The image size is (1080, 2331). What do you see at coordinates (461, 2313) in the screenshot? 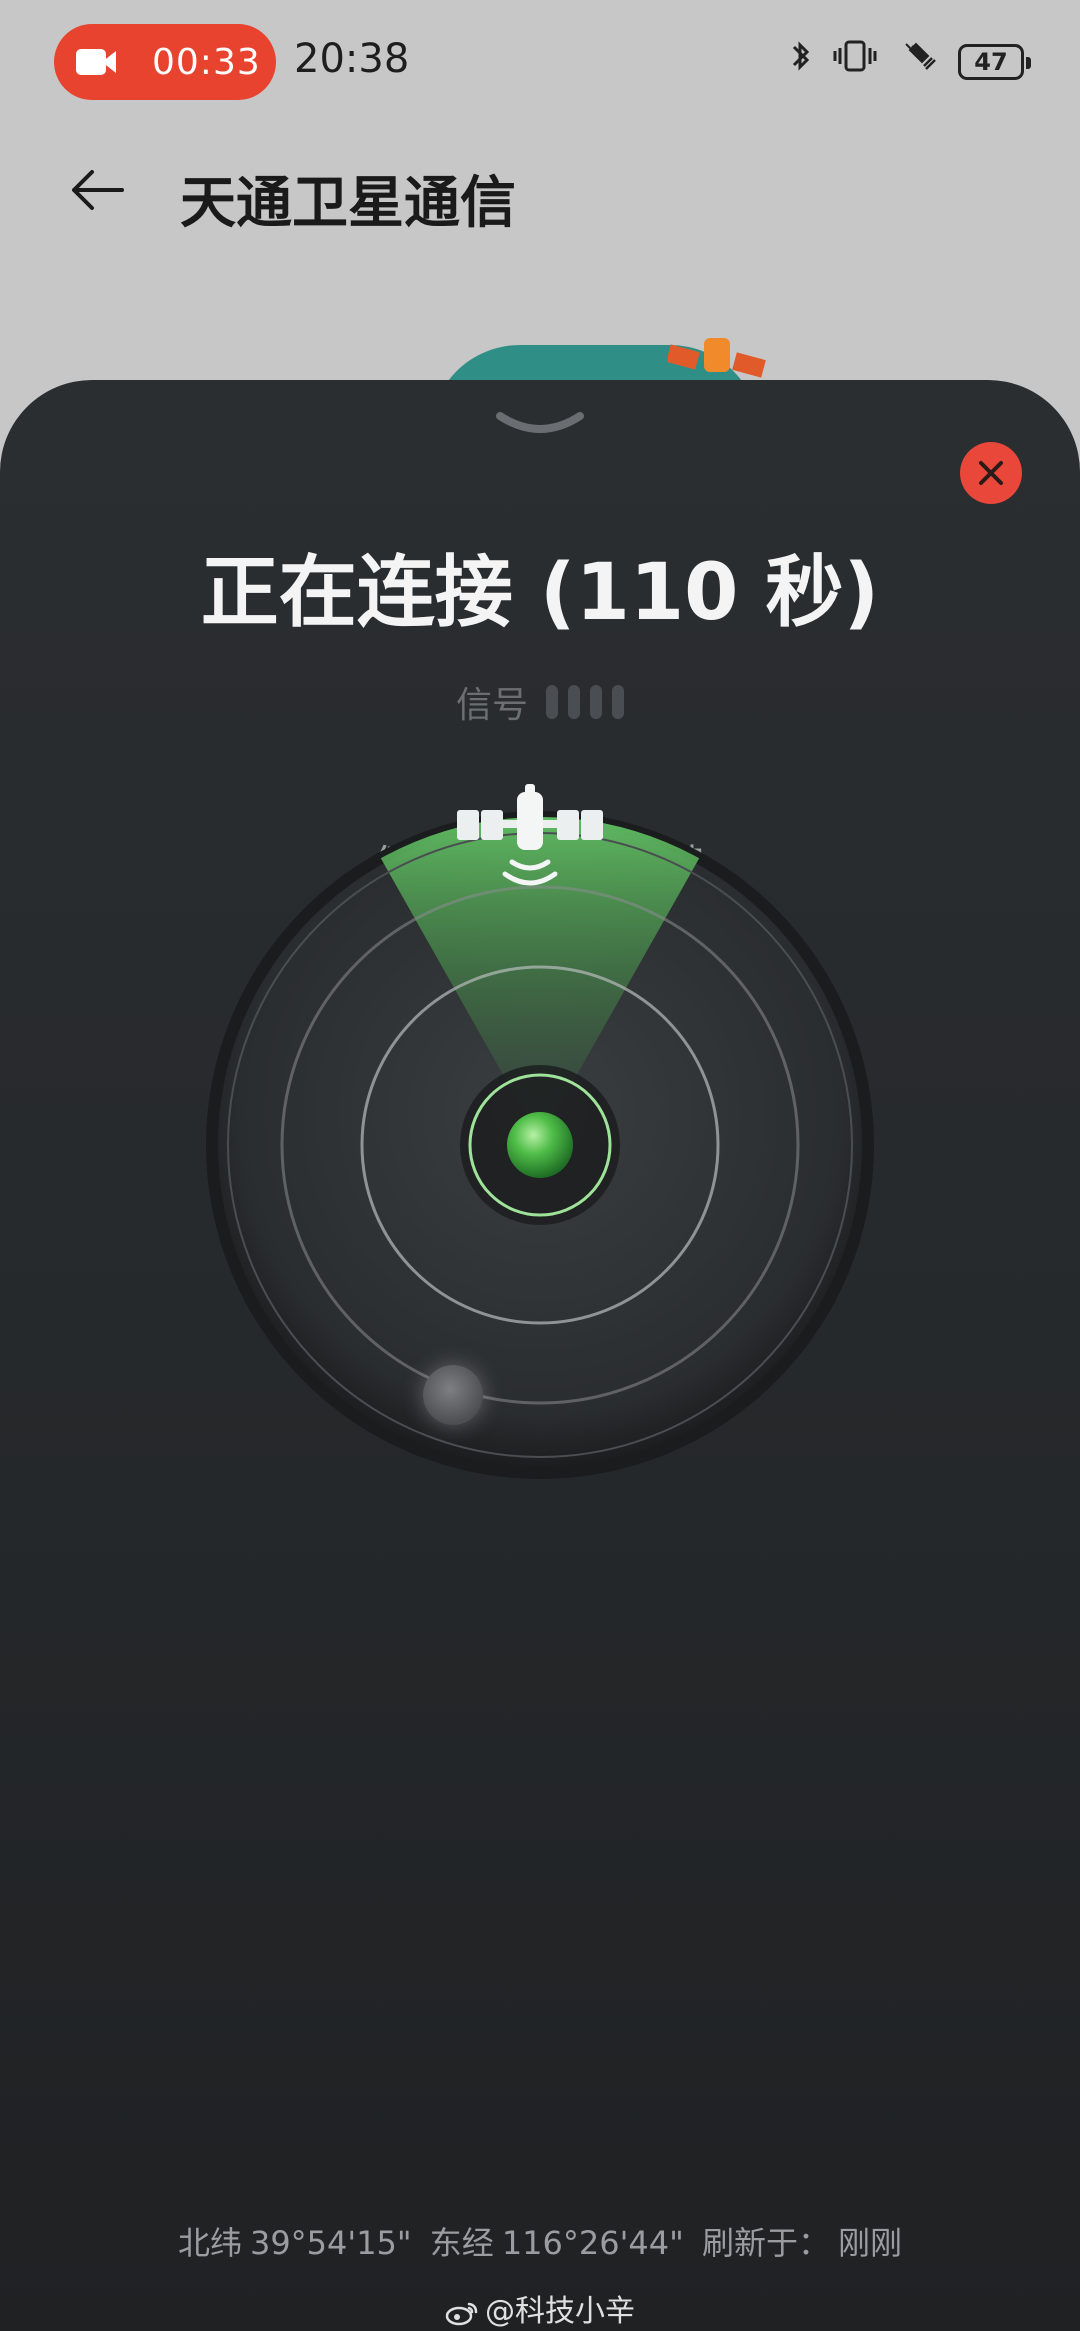
I see `weibo-logo-icon` at bounding box center [461, 2313].